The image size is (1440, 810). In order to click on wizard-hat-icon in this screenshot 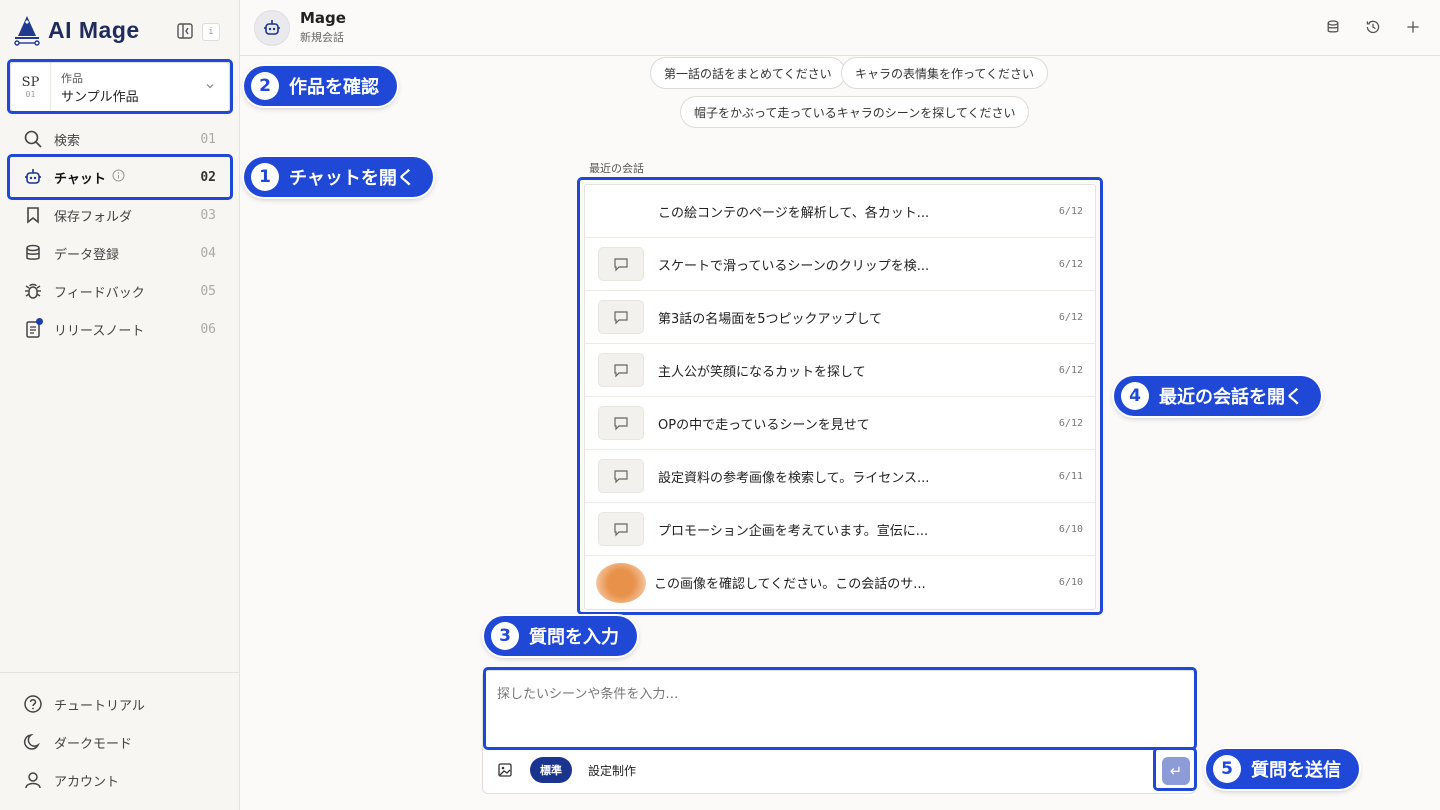, I will do `click(27, 31)`.